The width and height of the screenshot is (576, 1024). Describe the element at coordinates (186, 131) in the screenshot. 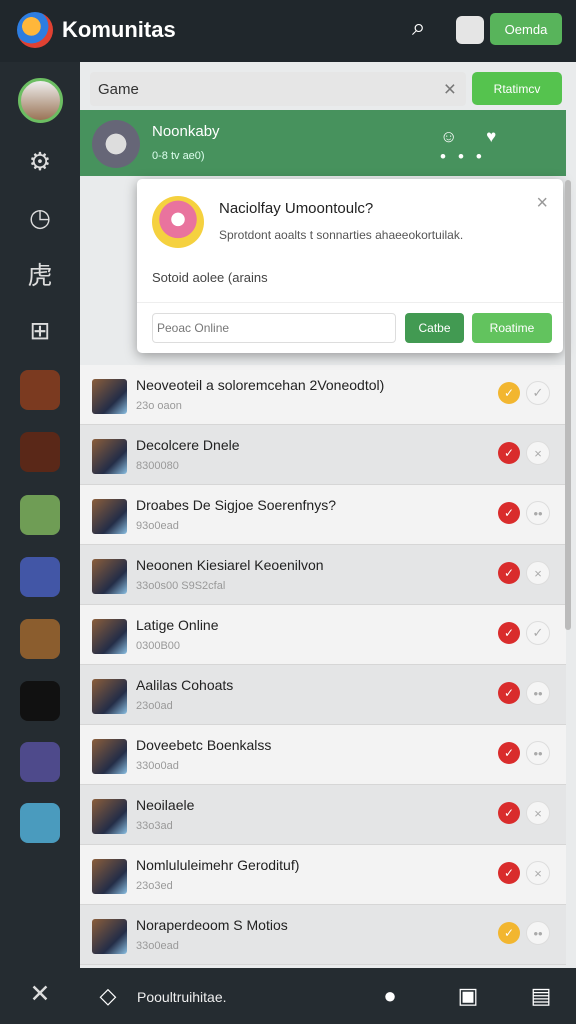

I see `featured-title: Noonkaby` at that location.